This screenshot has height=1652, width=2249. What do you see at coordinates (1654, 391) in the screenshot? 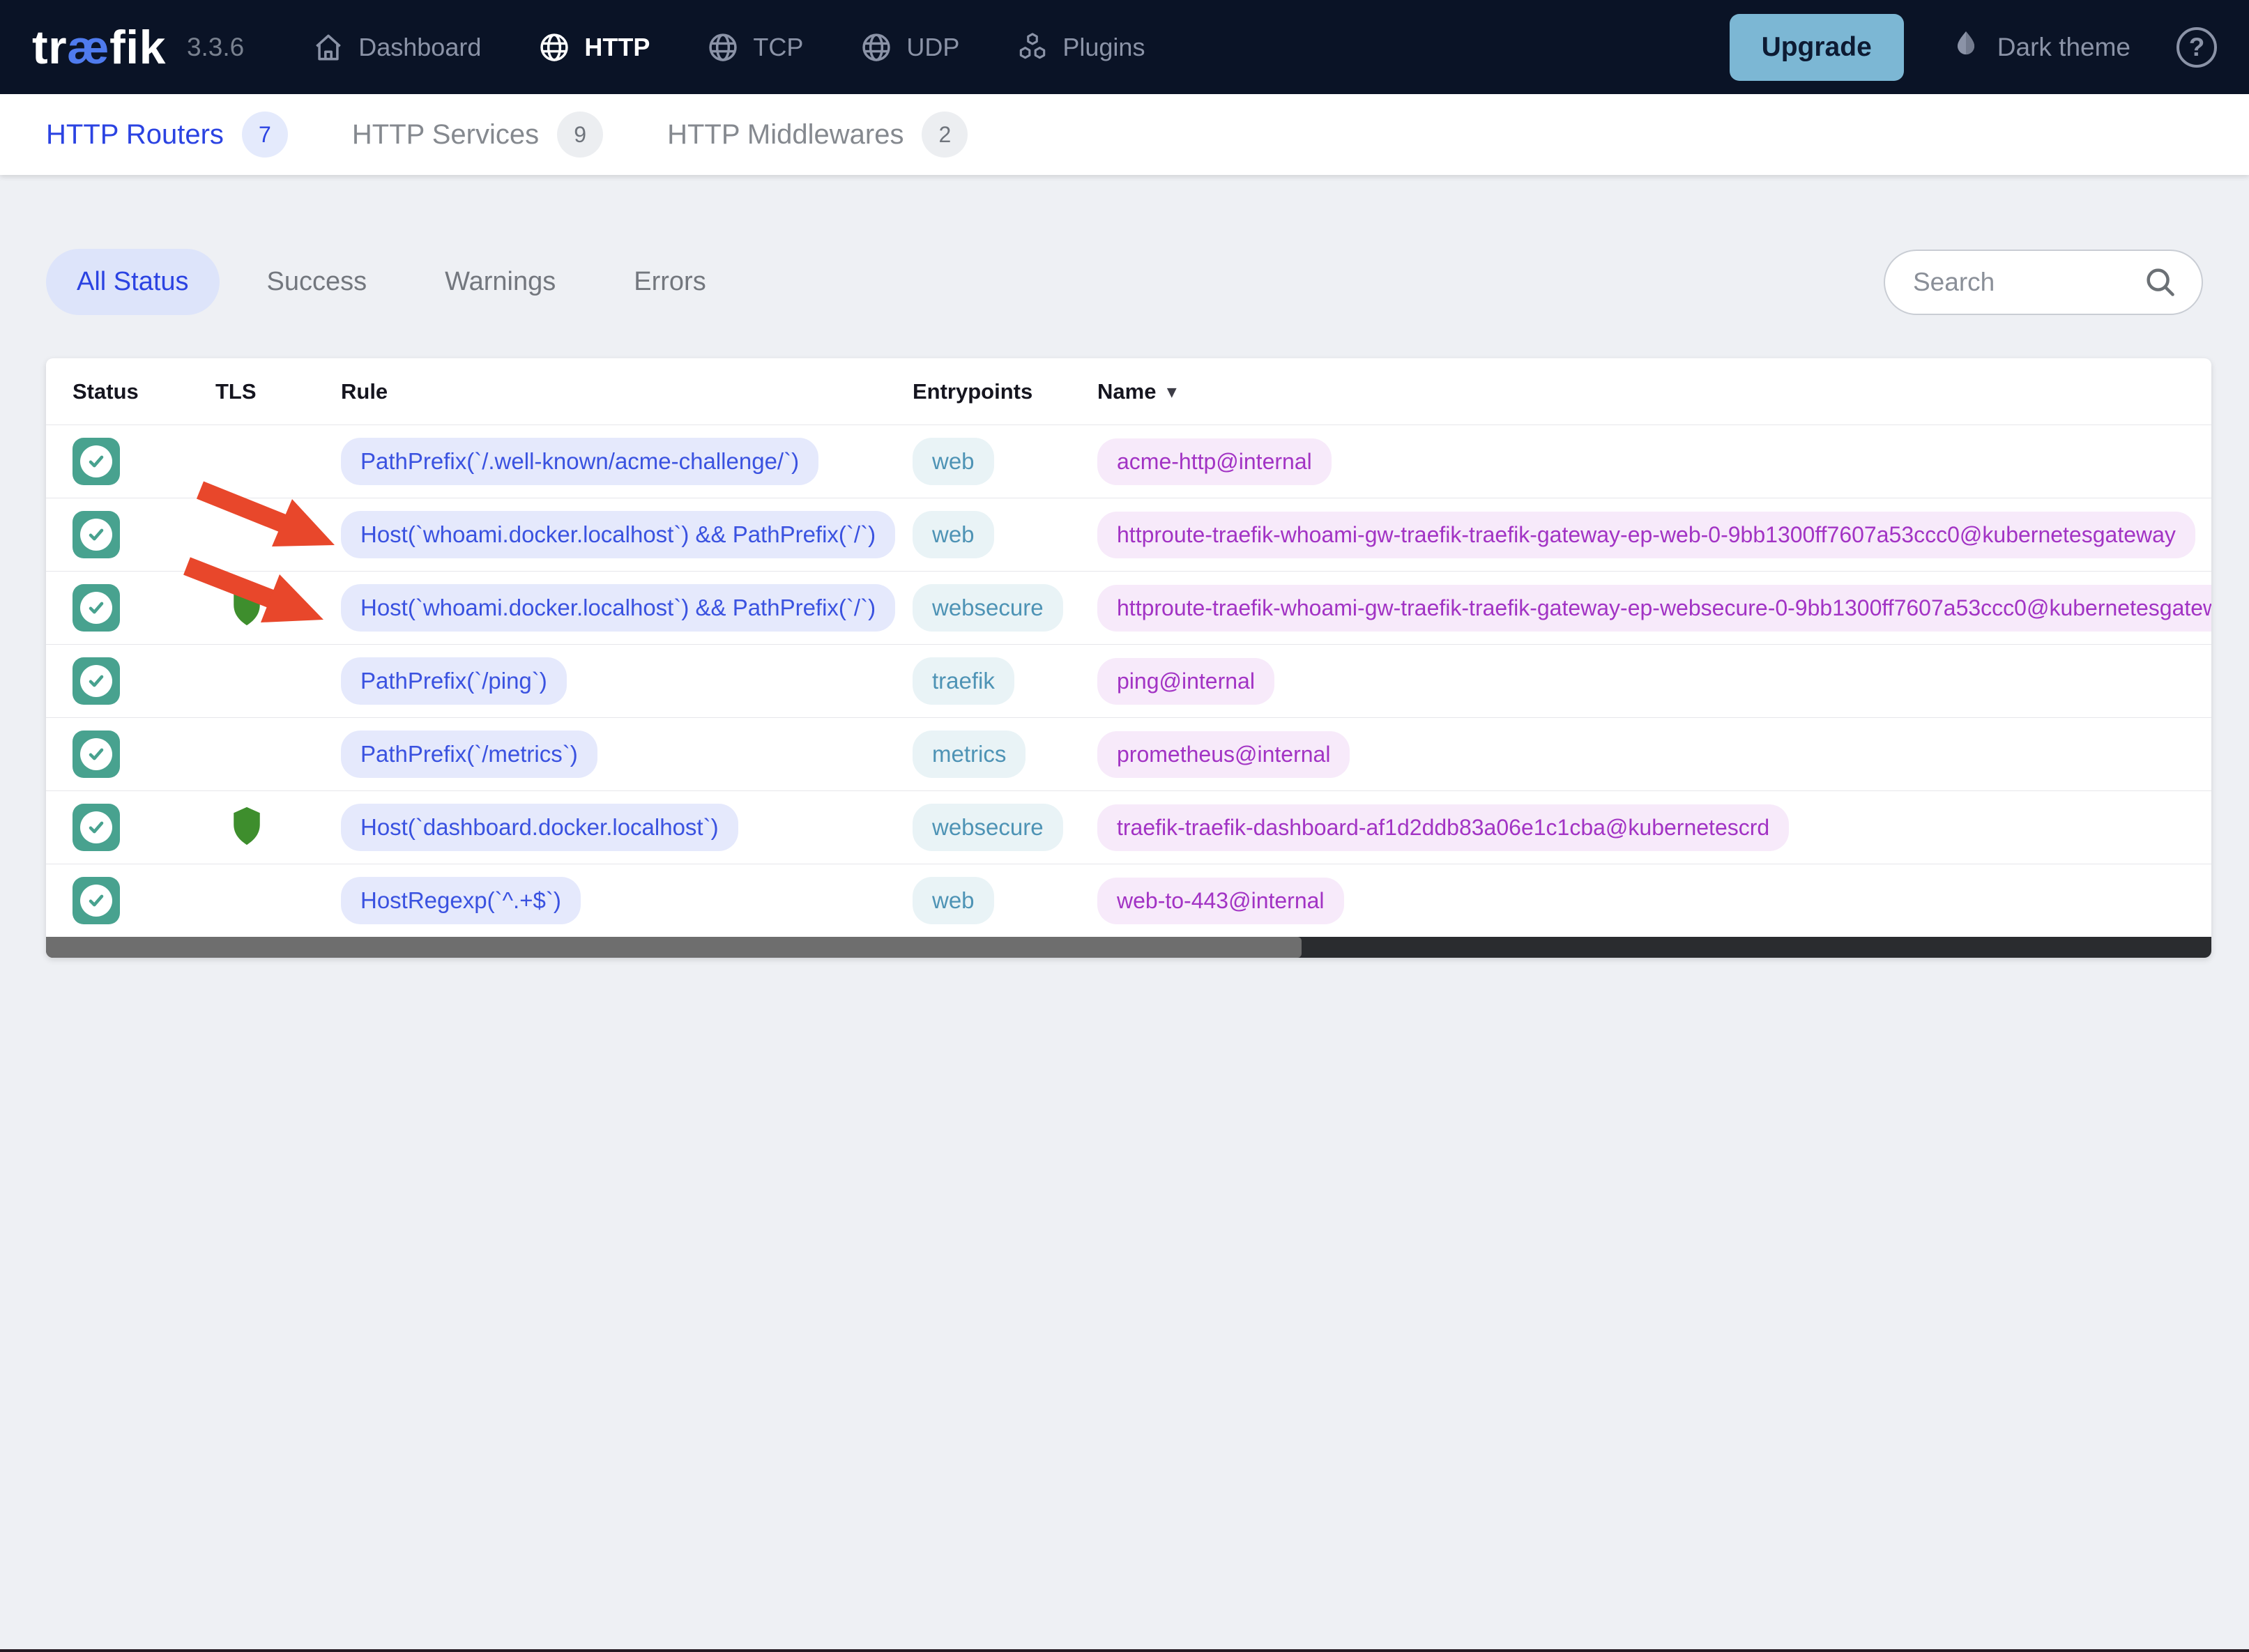
I see `column-header-name: Name ▾` at bounding box center [1654, 391].